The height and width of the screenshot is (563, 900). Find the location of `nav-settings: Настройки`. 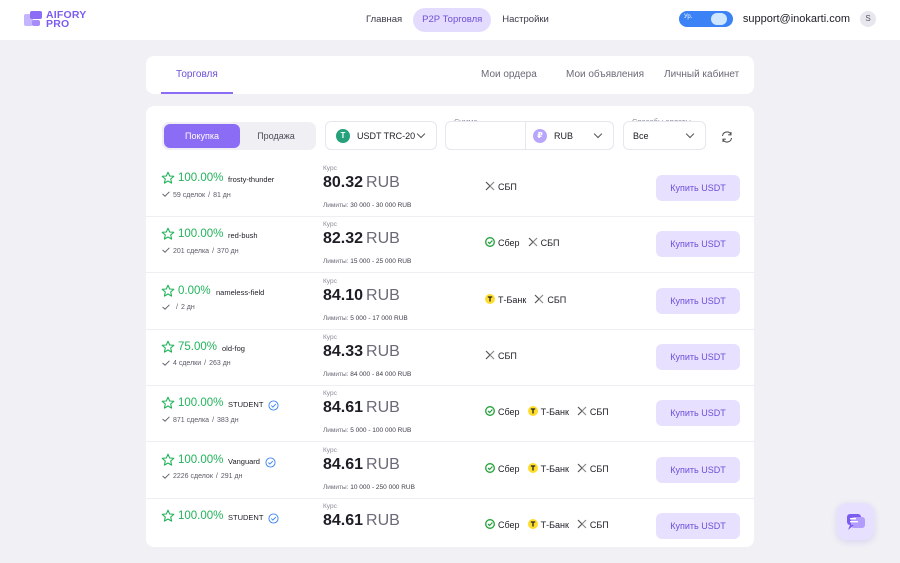

nav-settings: Настройки is located at coordinates (525, 20).